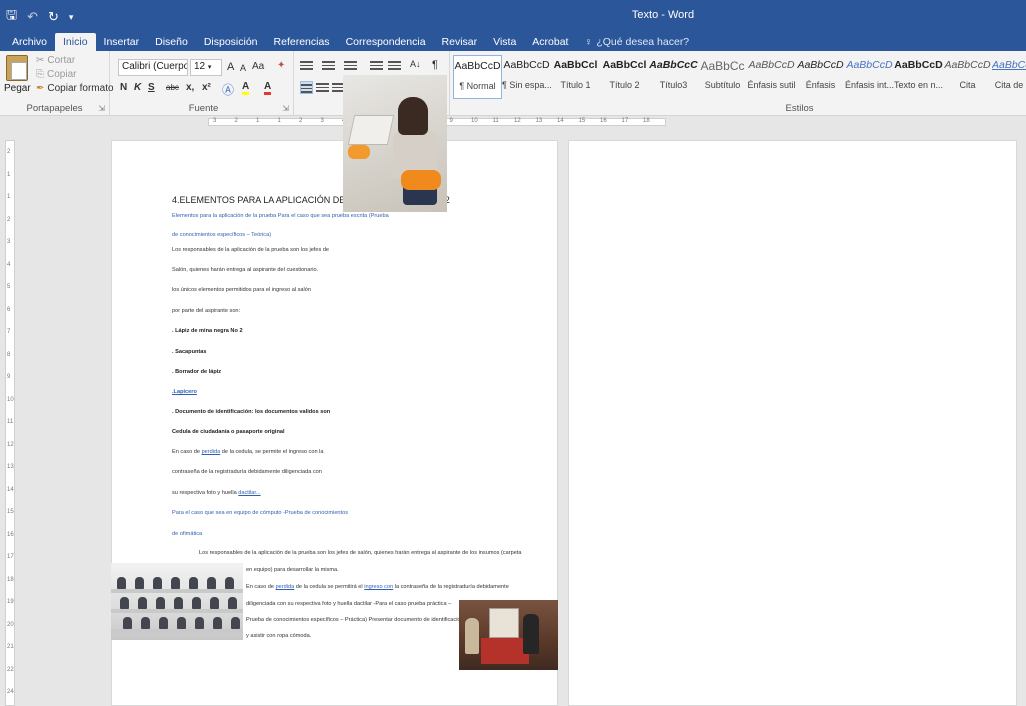 This screenshot has width=1026, height=706. Describe the element at coordinates (306, 87) in the screenshot. I see `align-left-icon` at that location.